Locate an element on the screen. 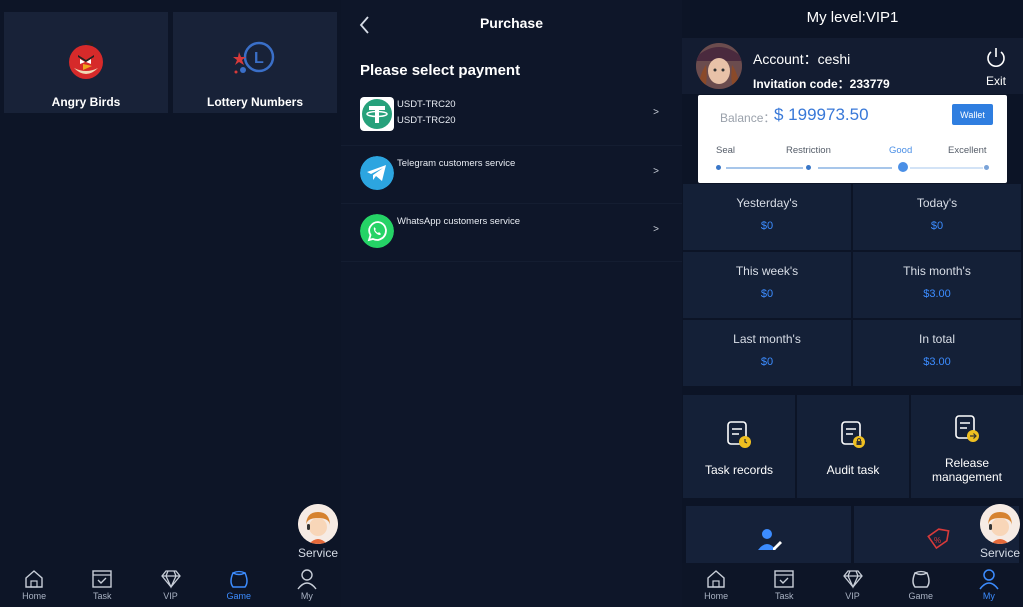 Image resolution: width=1023 pixels, height=607 pixels. audit-task-button: Audit task is located at coordinates (853, 446).